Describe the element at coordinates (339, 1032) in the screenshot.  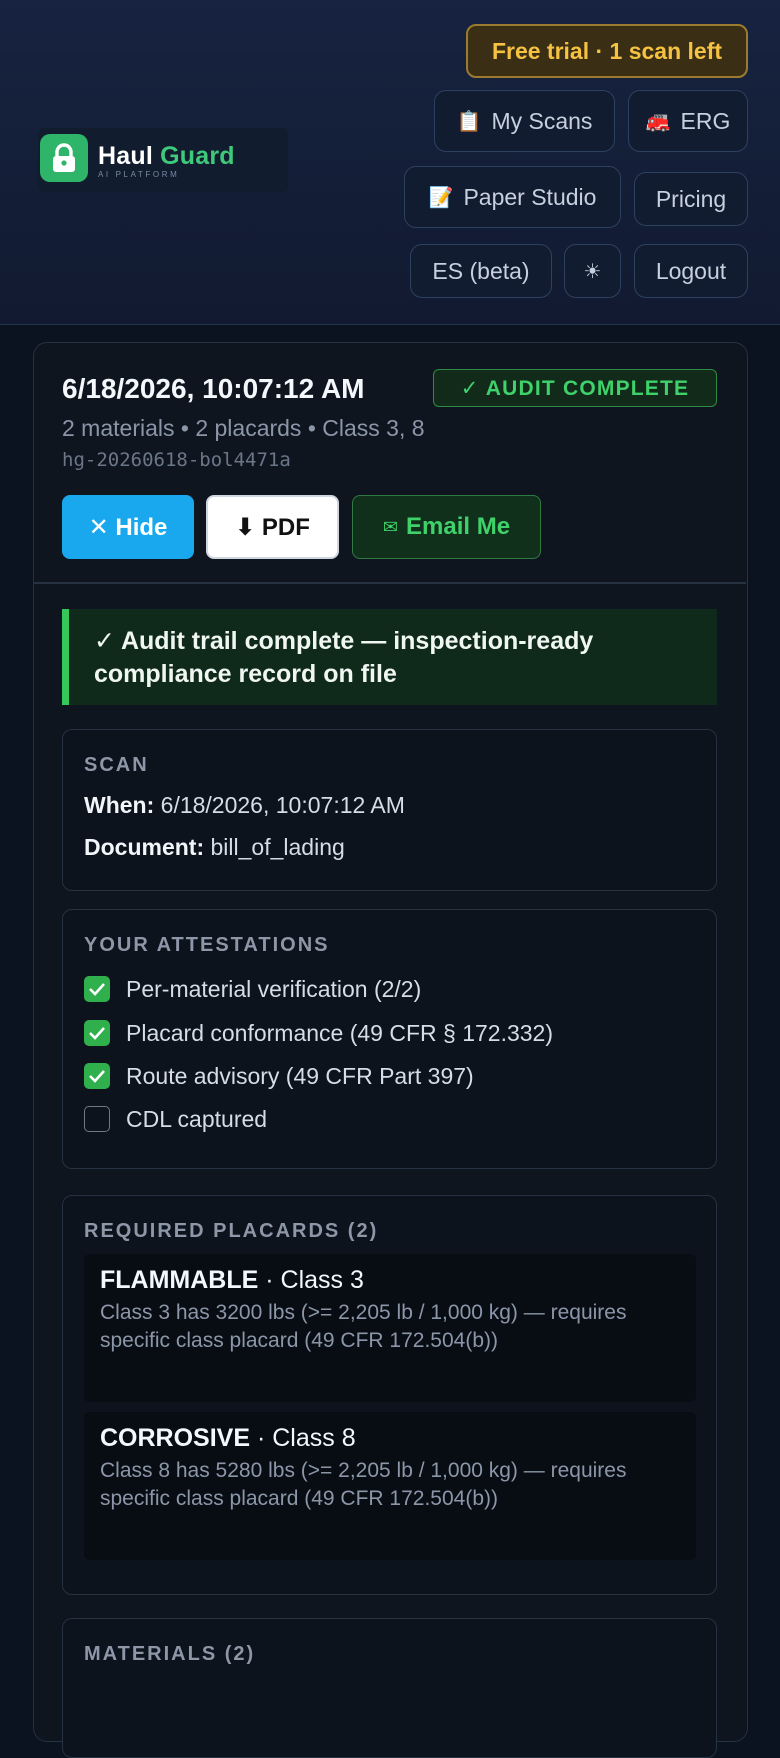
I see `attestation-label: Placard conformance (49 CFR § 172.332)` at that location.